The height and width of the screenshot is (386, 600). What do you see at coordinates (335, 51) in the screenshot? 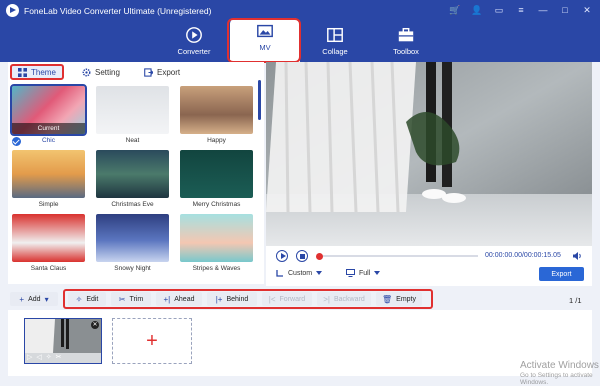
I see `tab-collage-label: Collage` at bounding box center [335, 51].